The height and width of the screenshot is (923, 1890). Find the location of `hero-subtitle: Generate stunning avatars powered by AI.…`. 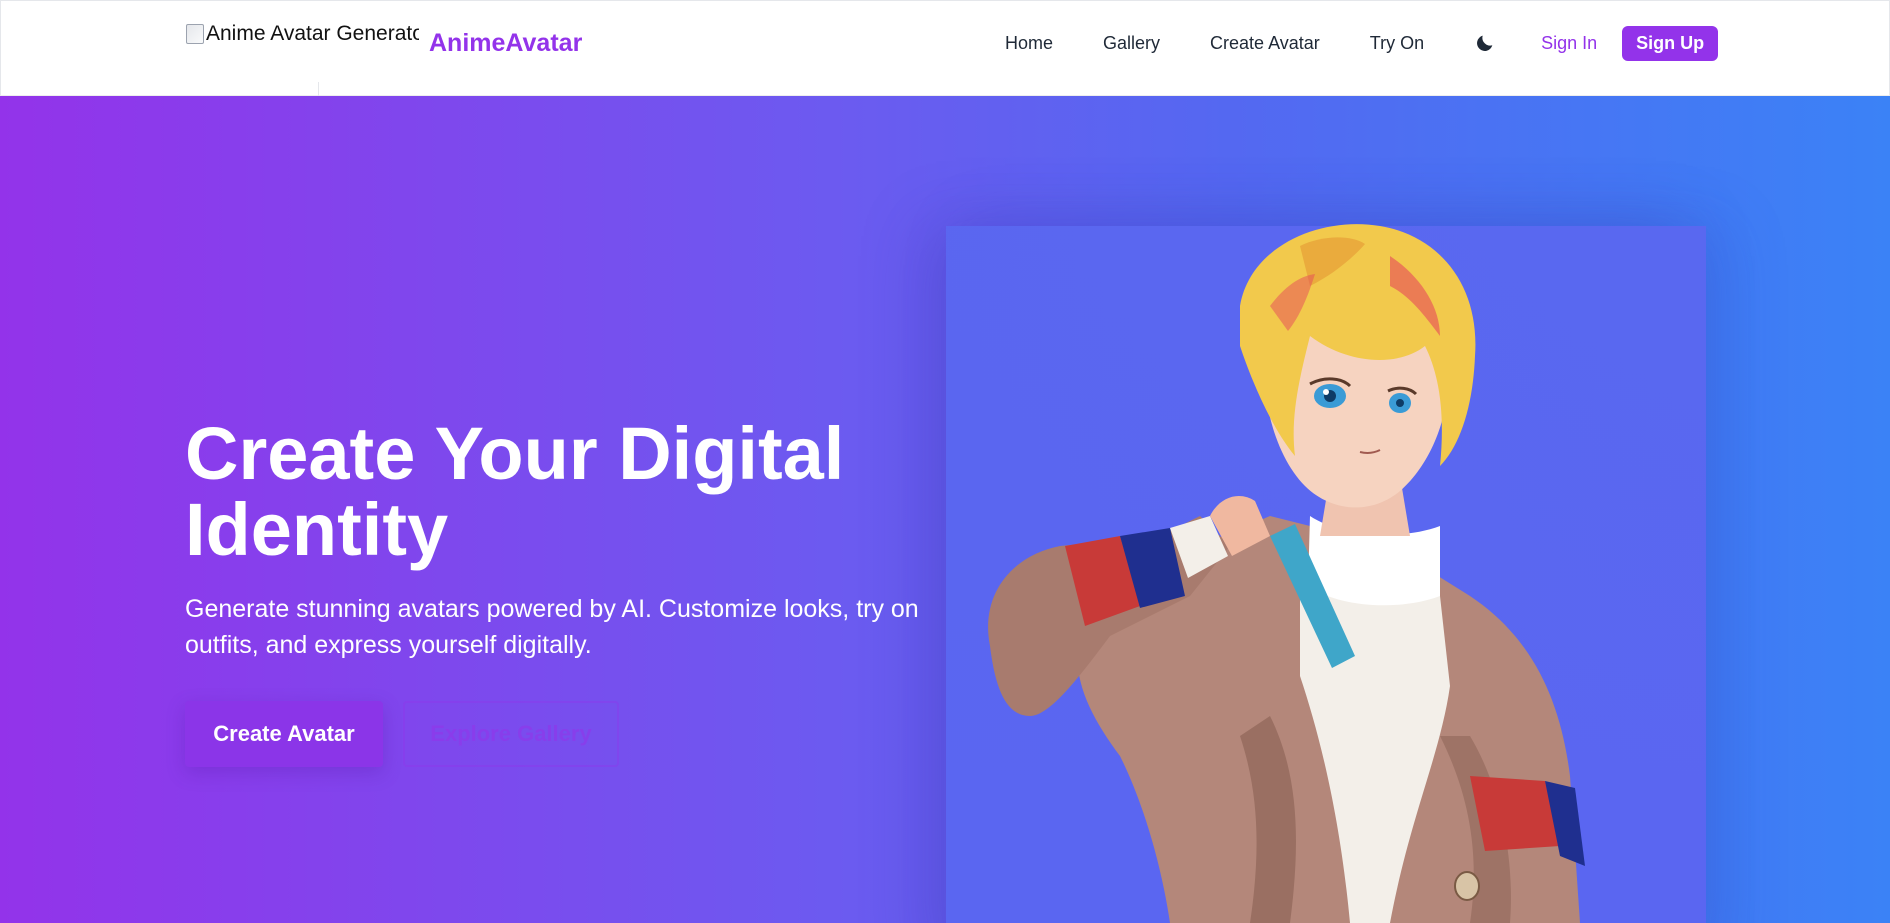

hero-subtitle: Generate stunning avatars powered by AI.… is located at coordinates (552, 627).